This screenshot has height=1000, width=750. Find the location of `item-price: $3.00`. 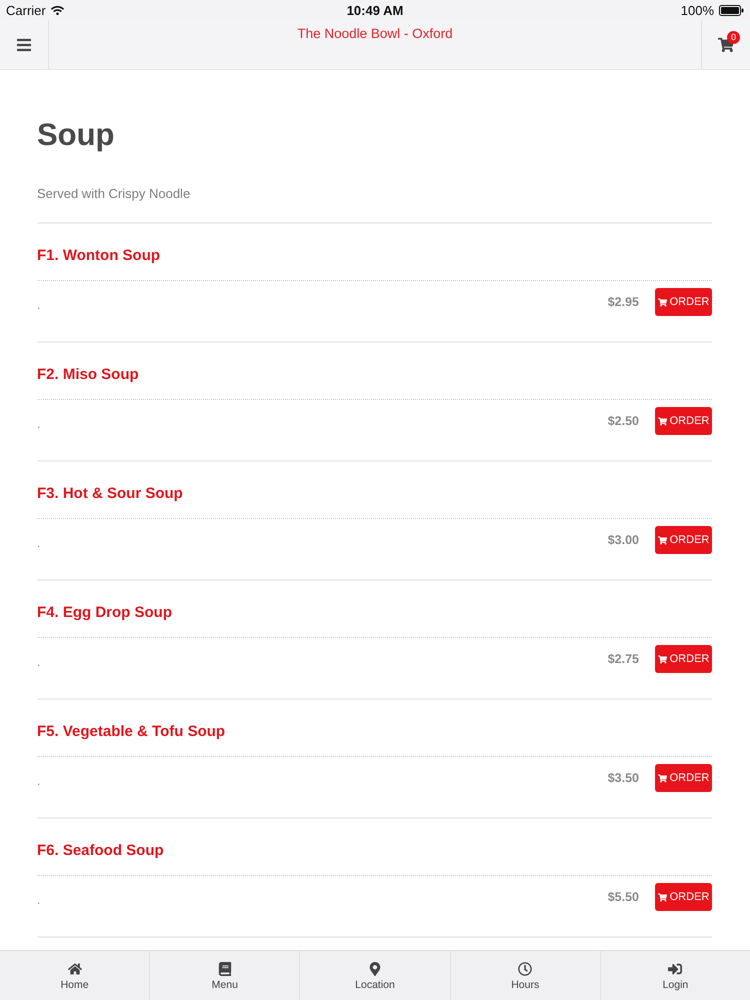

item-price: $3.00 is located at coordinates (623, 540).